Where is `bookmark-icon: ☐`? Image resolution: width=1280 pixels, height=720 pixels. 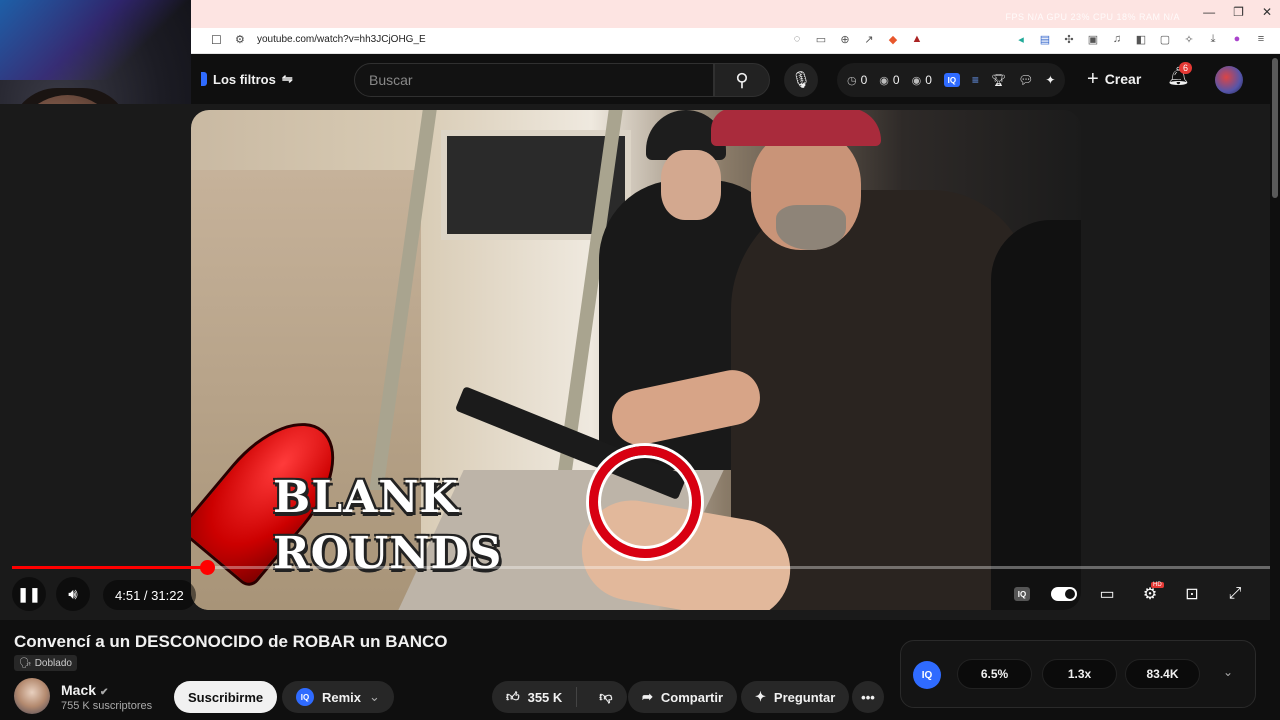 bookmark-icon: ☐ is located at coordinates (216, 40).